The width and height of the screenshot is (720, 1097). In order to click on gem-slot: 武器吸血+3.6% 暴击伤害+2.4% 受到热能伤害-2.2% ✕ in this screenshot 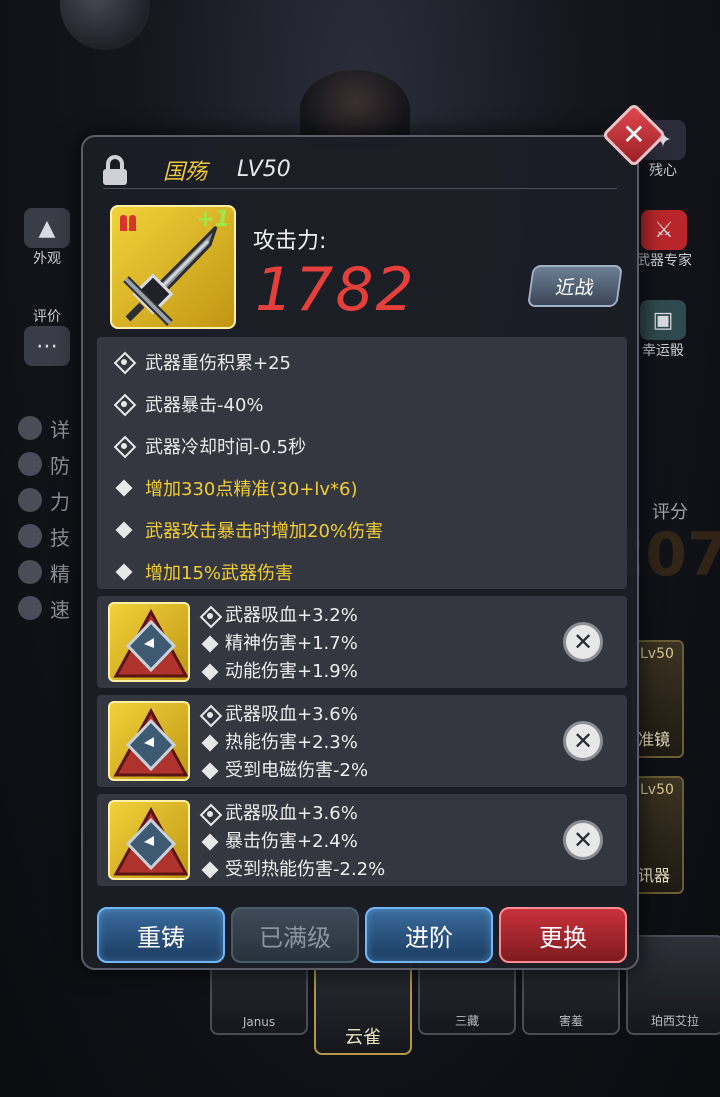, I will do `click(362, 840)`.